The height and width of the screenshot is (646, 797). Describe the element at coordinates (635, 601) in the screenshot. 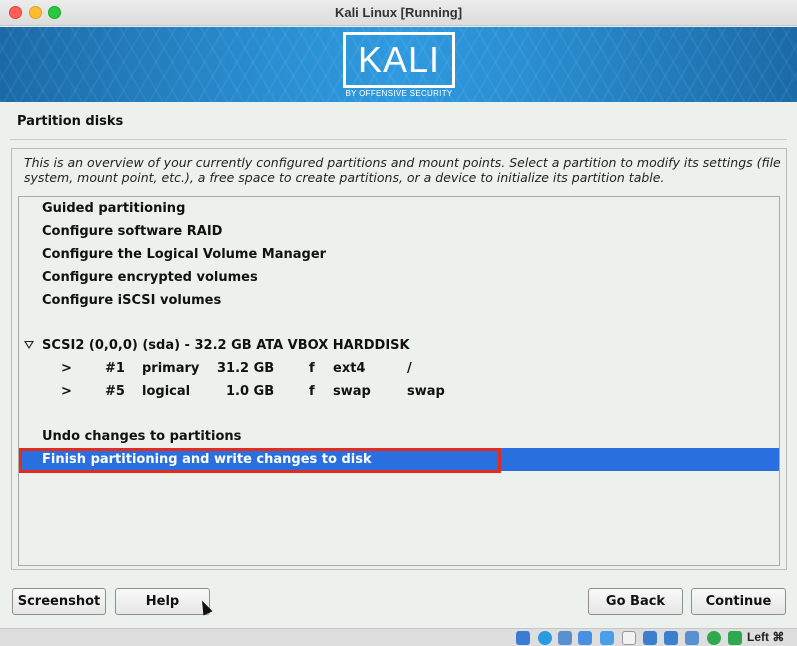

I see `go-back-button: Go Back` at that location.